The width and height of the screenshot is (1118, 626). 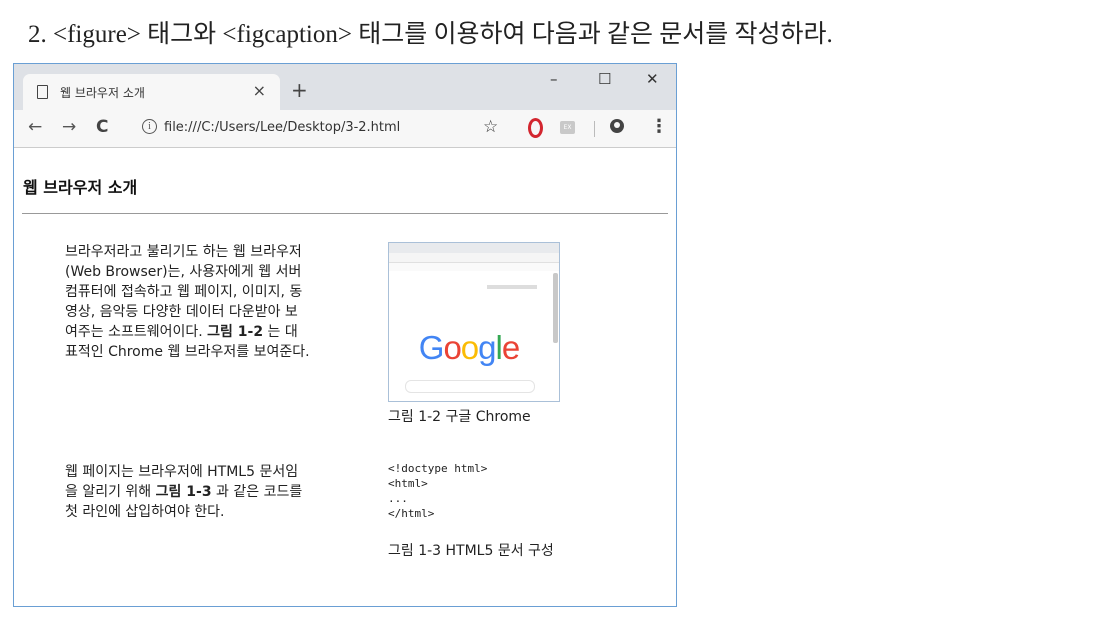 I want to click on reload-icon: C, so click(x=102, y=127).